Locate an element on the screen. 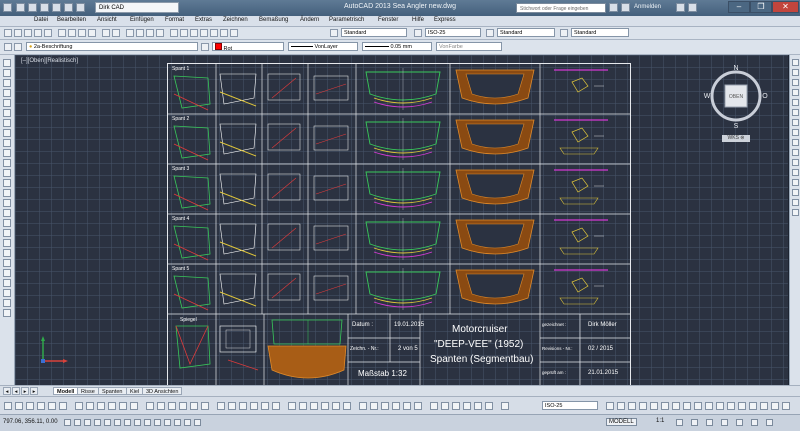 Image resolution: width=800 pixels, height=431 pixels. polyline-icon is located at coordinates (7, 83).